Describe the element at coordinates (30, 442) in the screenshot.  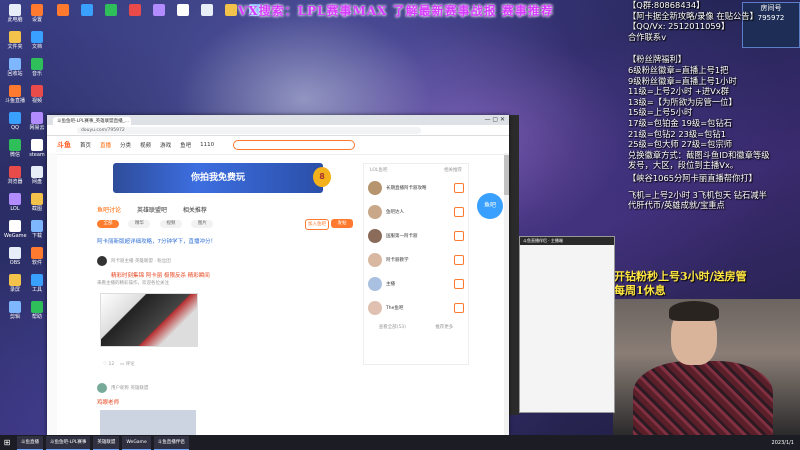
I see `taskbar-item: 斗鱼直播` at that location.